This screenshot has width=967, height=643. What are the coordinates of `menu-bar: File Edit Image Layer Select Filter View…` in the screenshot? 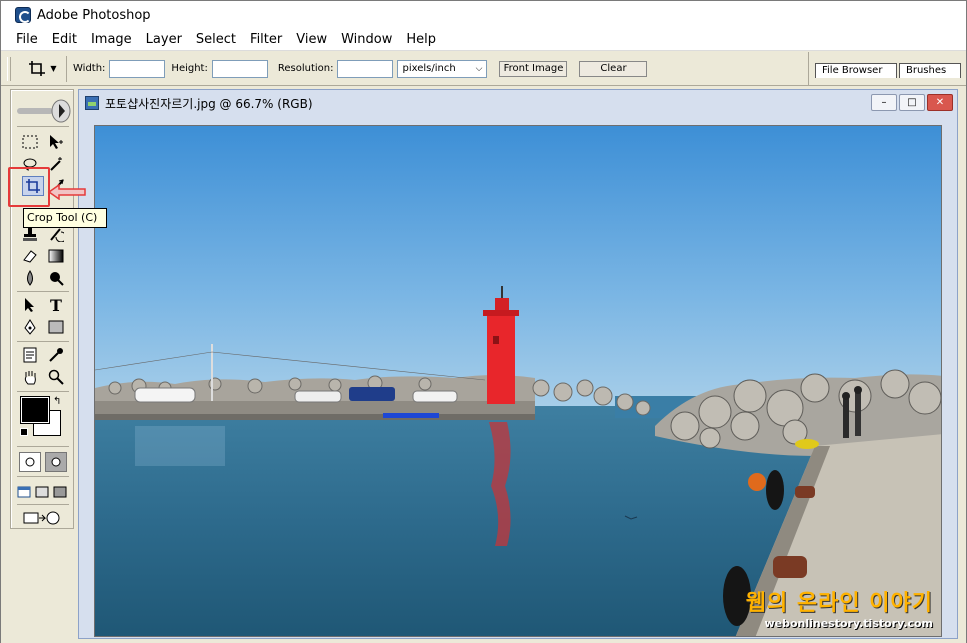 It's located at (483, 40).